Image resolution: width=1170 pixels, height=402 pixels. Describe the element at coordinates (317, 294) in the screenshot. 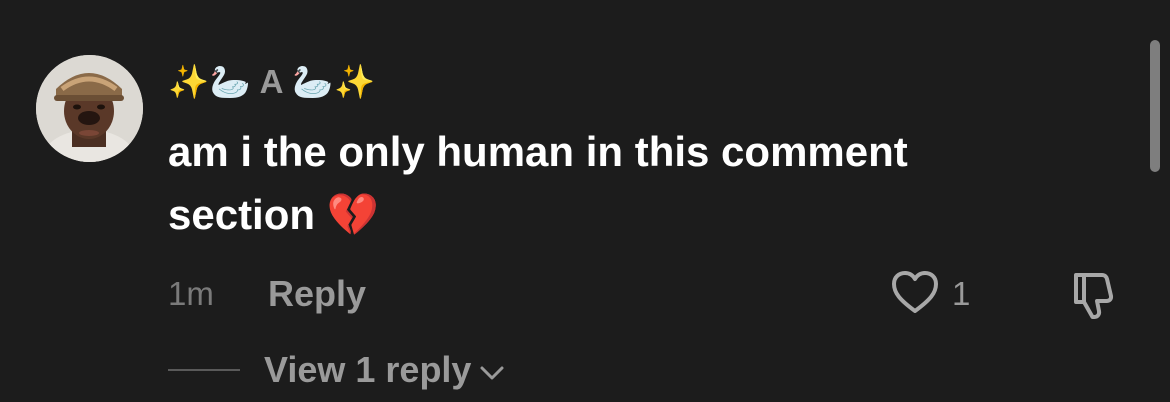

I see `reply-button: Reply` at that location.